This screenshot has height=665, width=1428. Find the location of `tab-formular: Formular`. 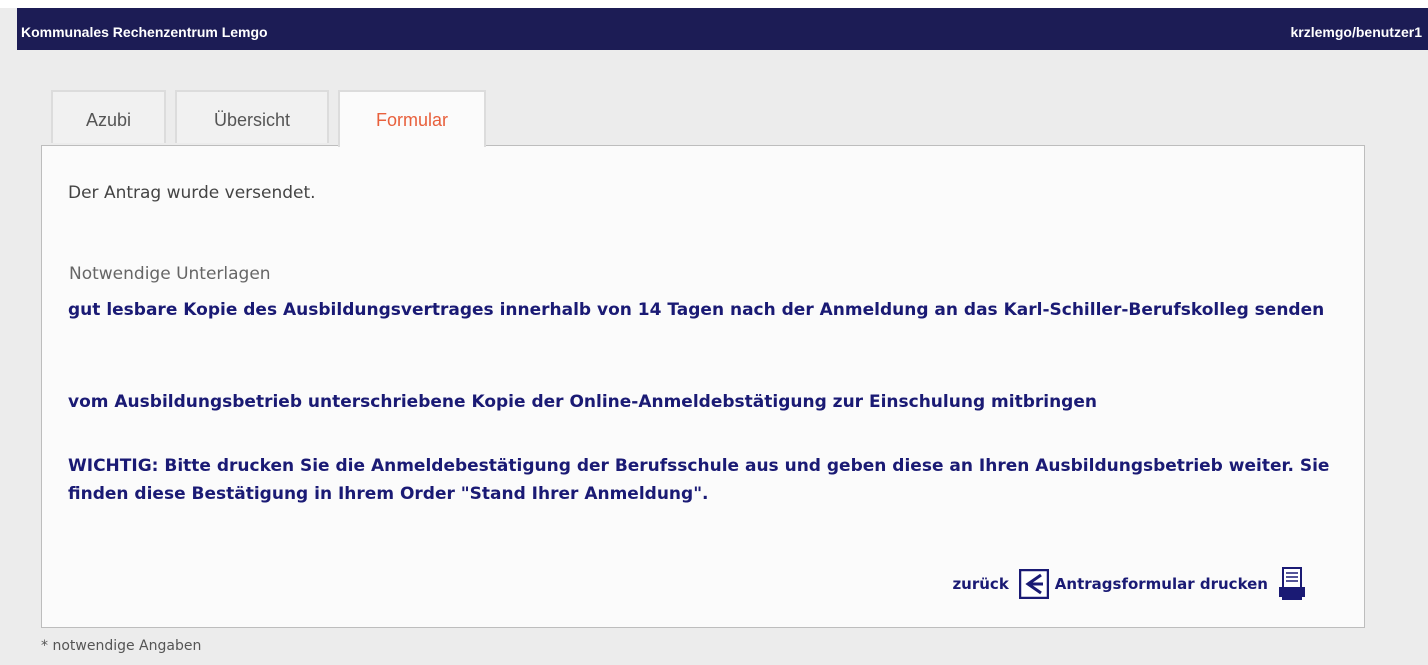

tab-formular: Formular is located at coordinates (412, 118).